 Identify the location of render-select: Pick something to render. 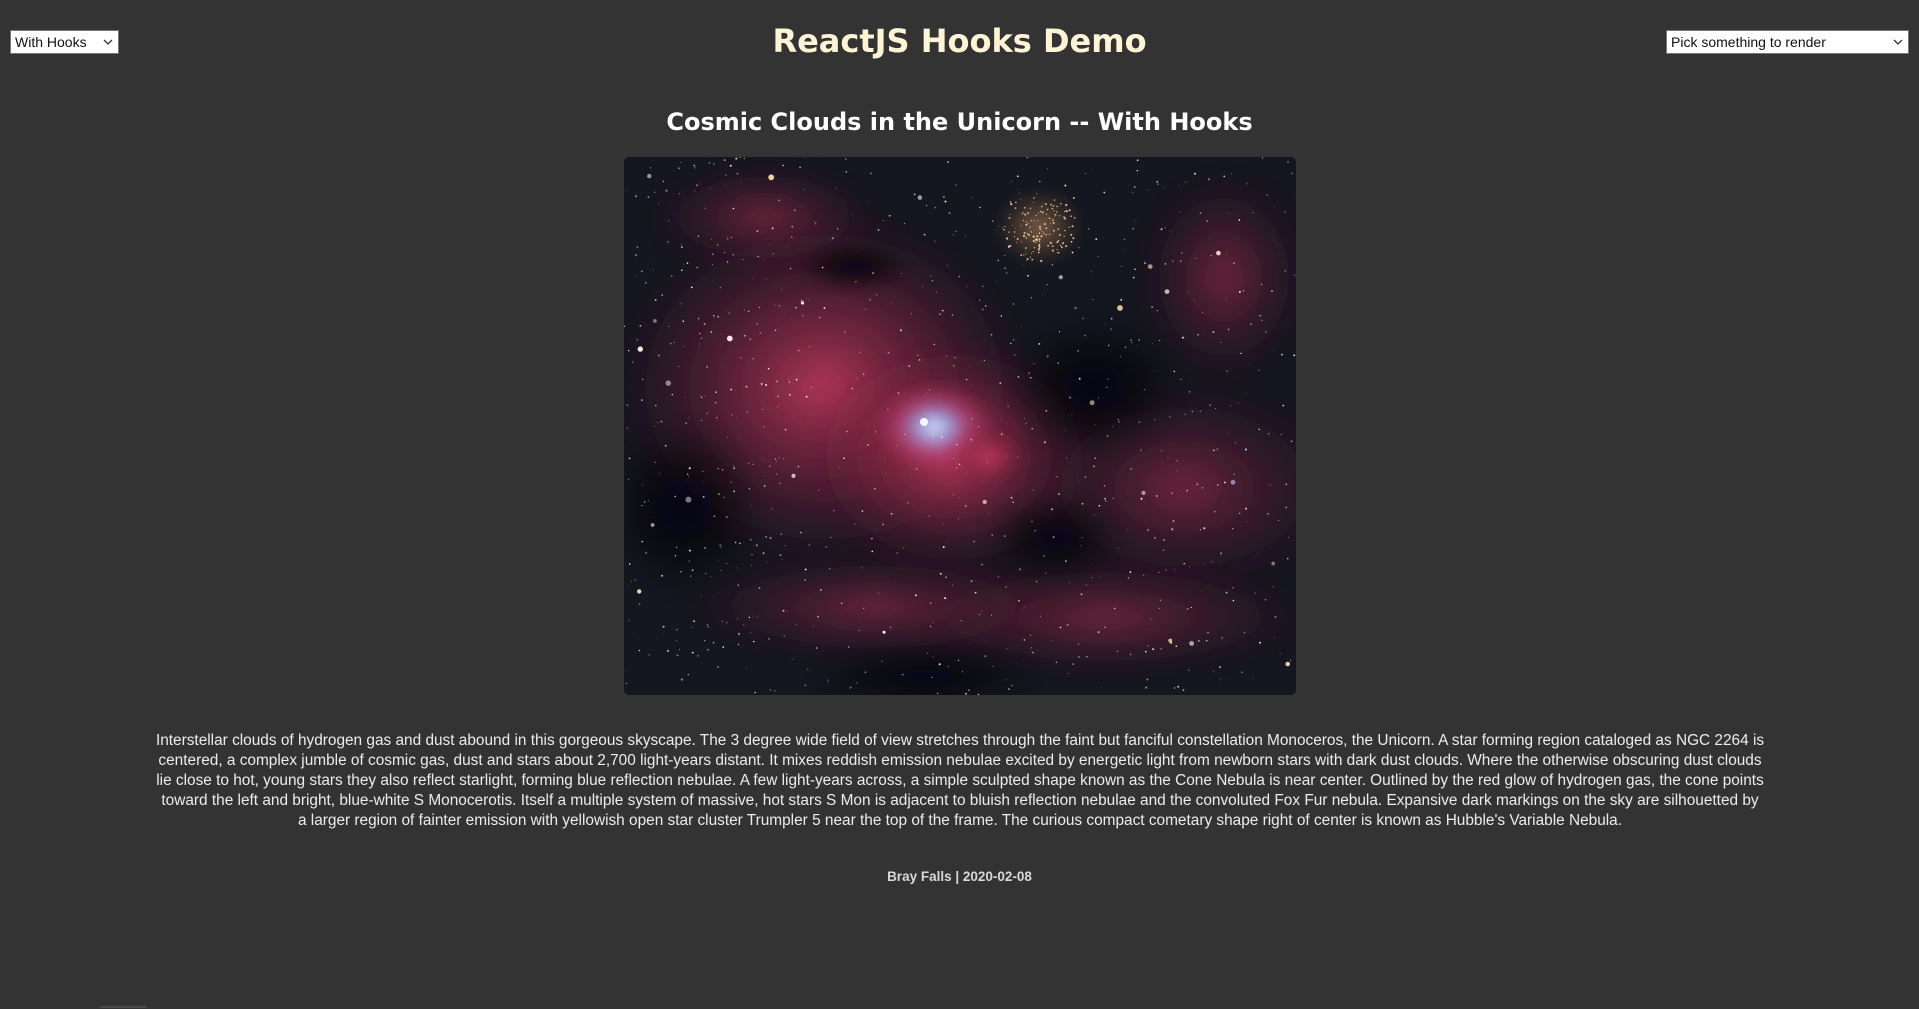
(1787, 42).